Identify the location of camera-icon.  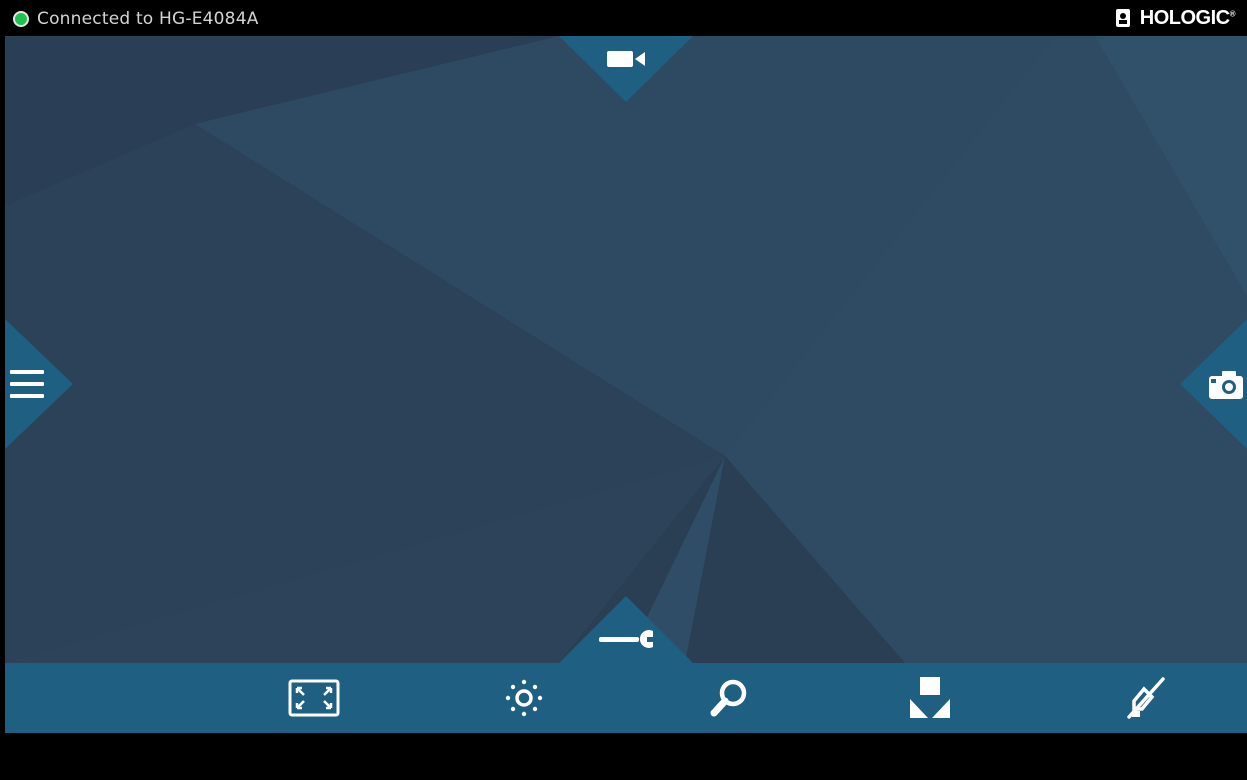
(1226, 384).